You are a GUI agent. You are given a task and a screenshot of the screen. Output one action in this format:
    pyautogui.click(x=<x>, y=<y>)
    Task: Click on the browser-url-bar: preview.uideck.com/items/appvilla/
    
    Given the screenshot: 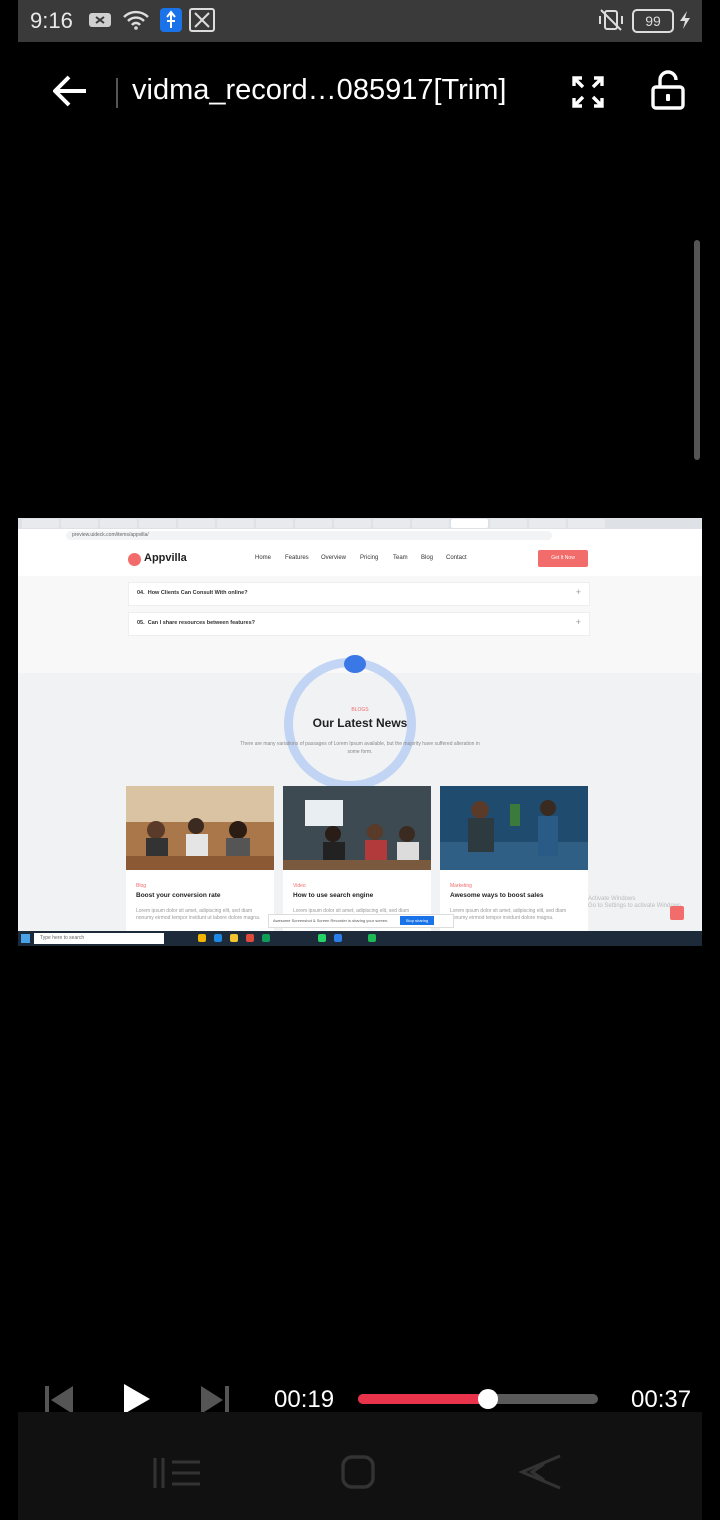 What is the action you would take?
    pyautogui.click(x=360, y=536)
    